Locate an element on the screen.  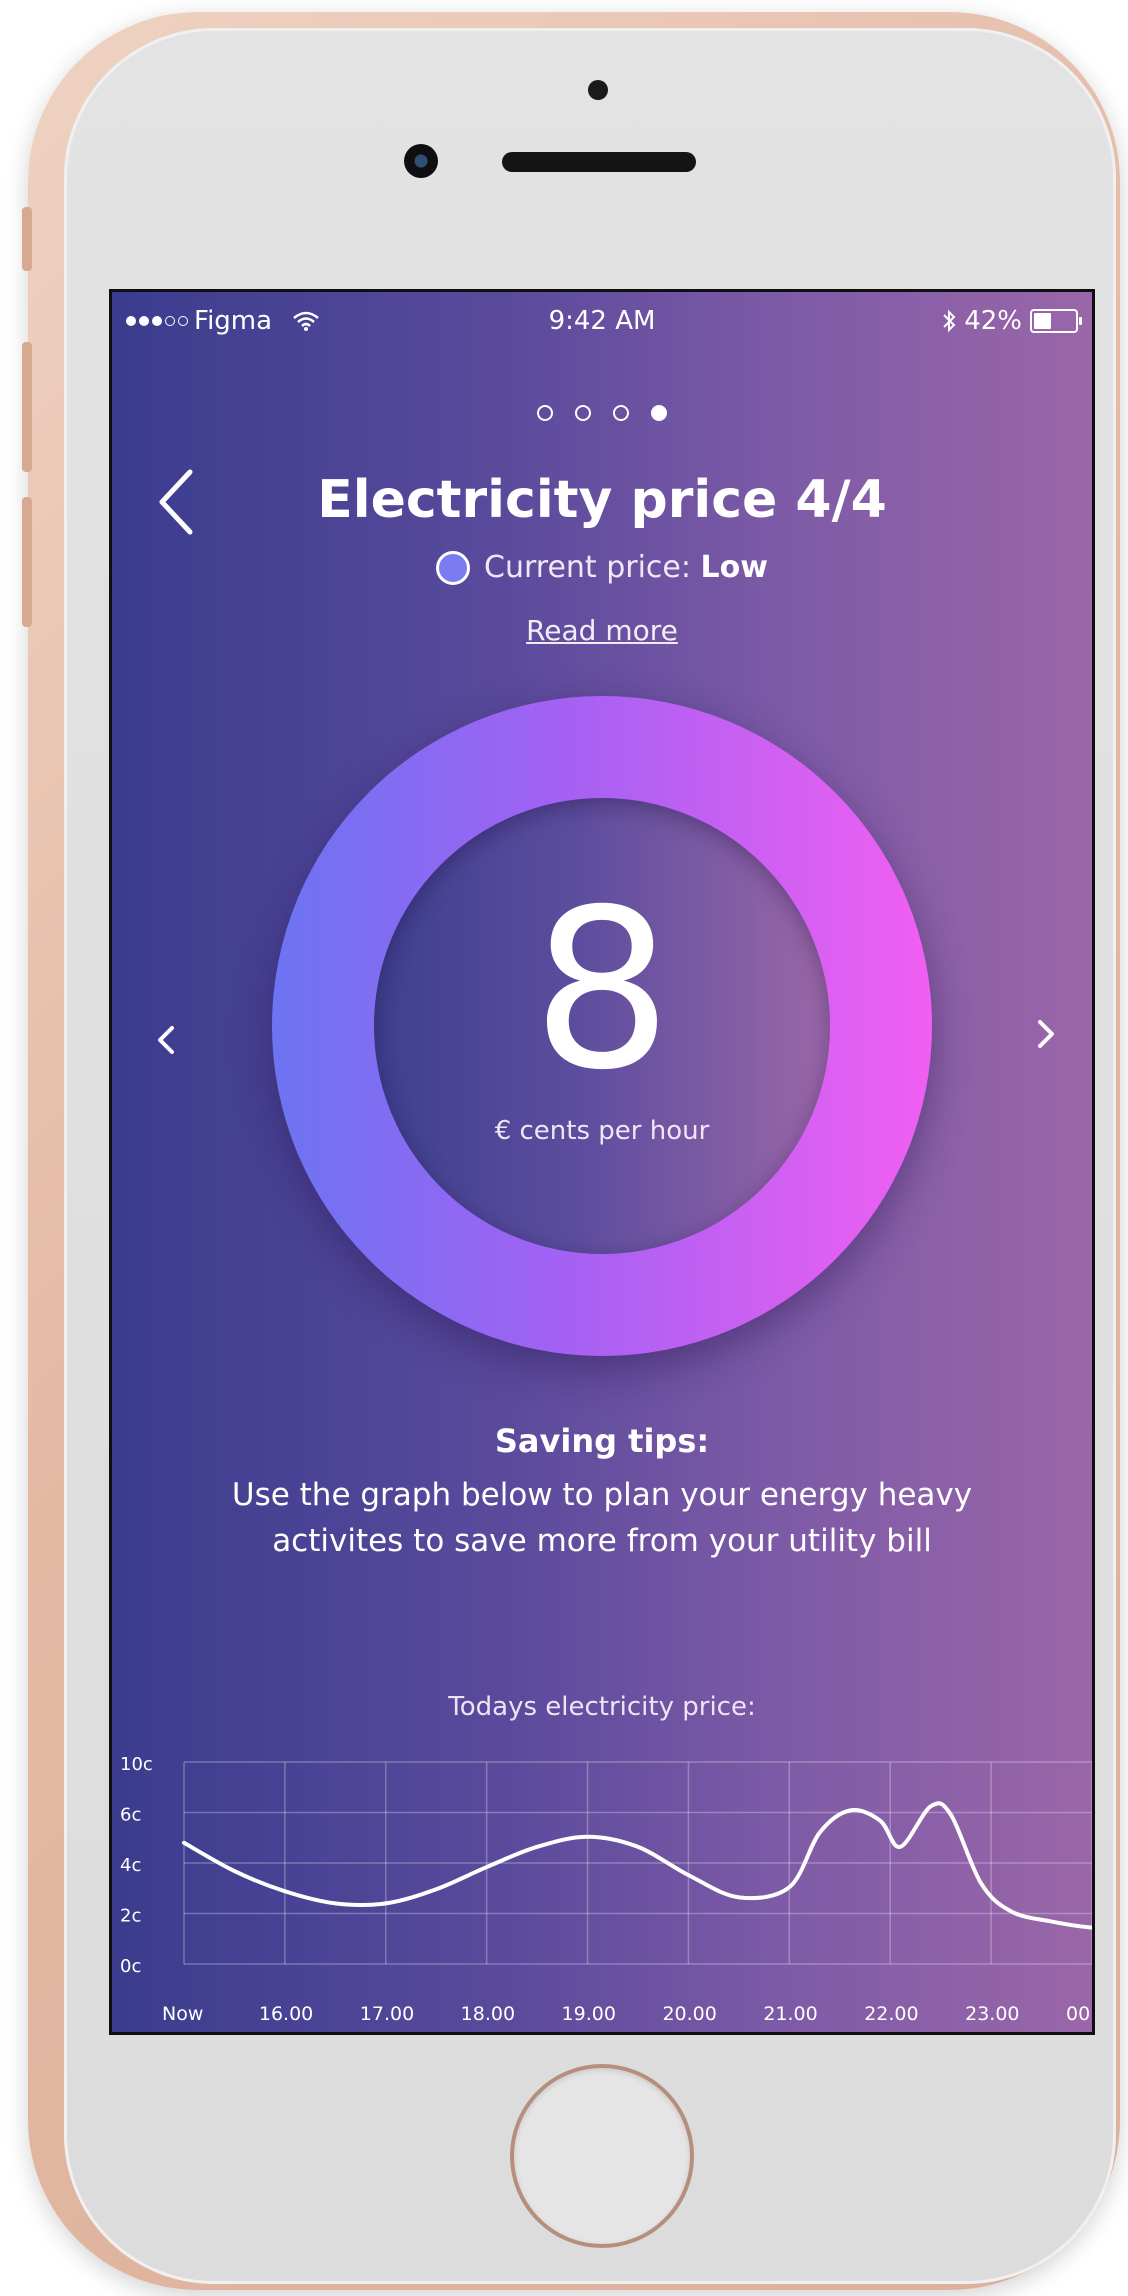
x-tick-label: 18.00 is located at coordinates (488, 2014).